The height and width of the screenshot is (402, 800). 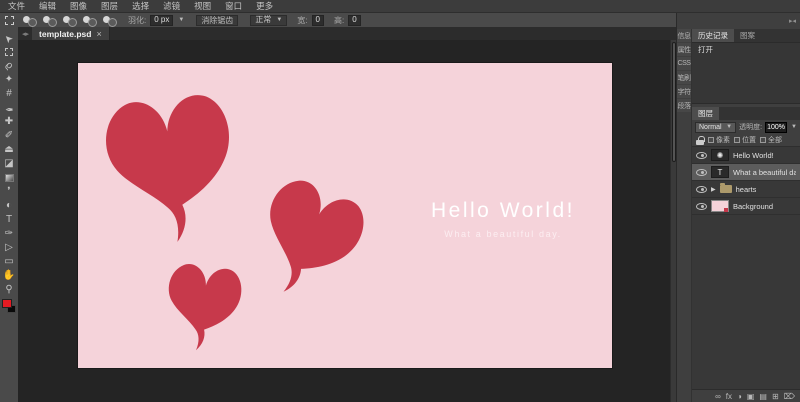 I want to click on collapse-arrows-icon: ▸◂, so click(x=792, y=21).